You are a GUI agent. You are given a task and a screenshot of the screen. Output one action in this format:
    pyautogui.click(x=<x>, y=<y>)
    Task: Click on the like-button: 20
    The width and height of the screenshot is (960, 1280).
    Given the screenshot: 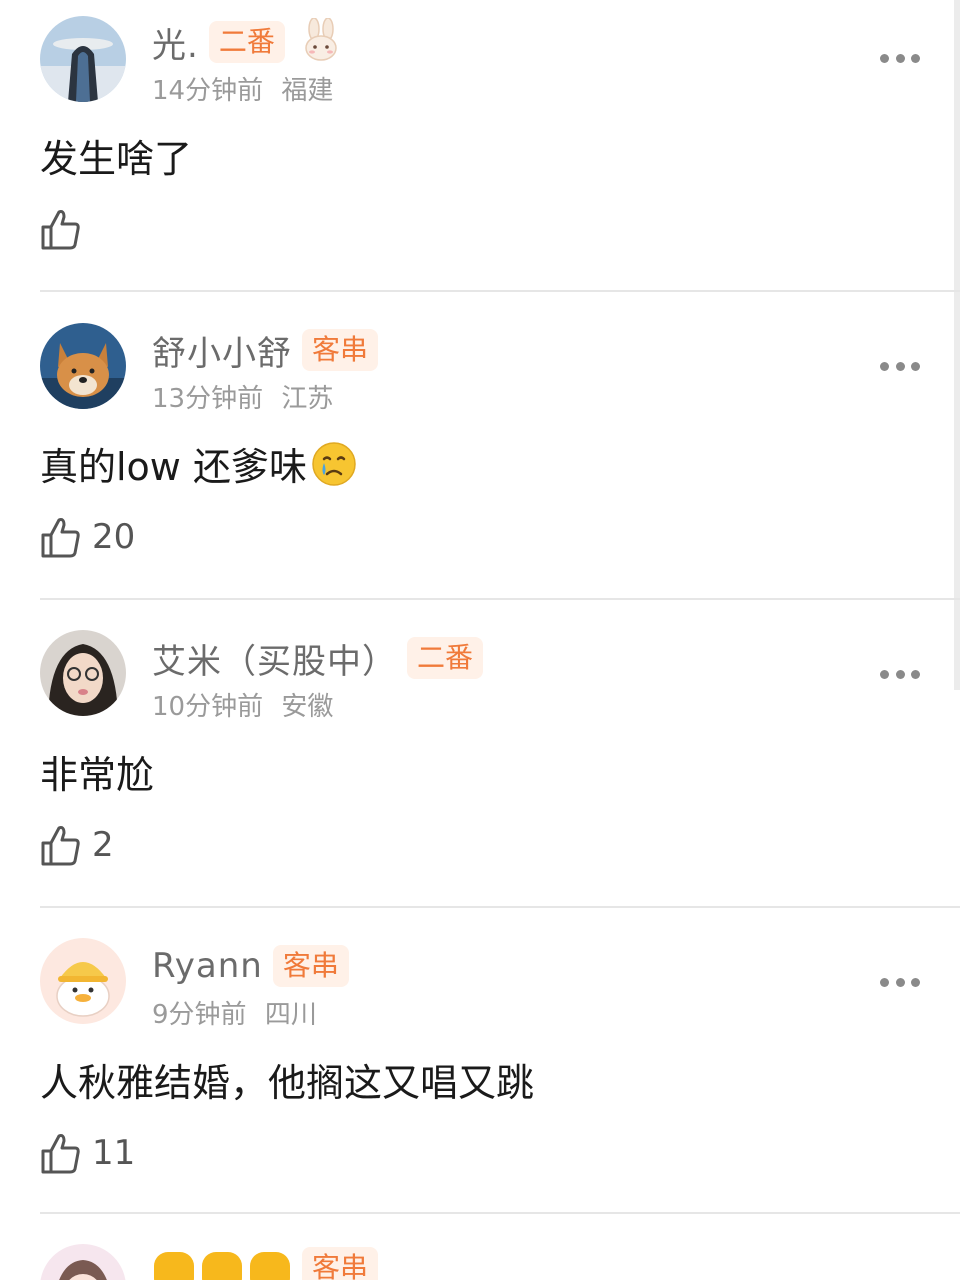 What is the action you would take?
    pyautogui.click(x=87, y=537)
    